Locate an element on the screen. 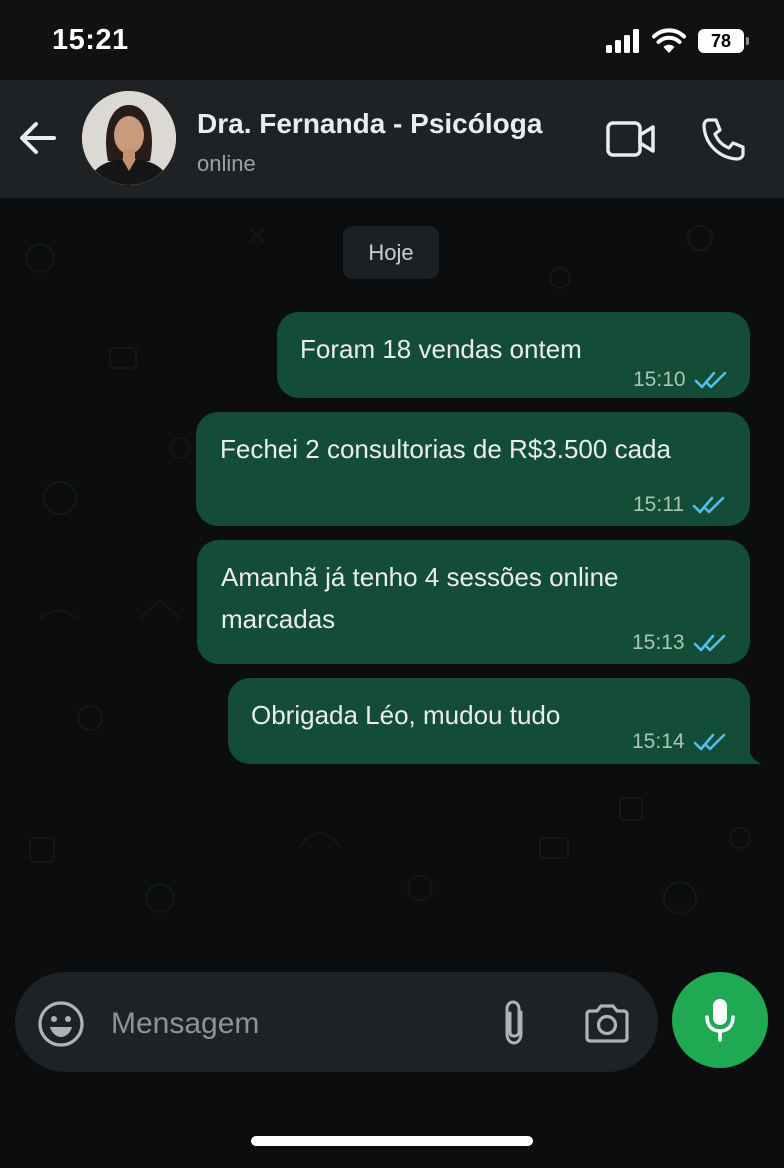  mic-button is located at coordinates (720, 1020).